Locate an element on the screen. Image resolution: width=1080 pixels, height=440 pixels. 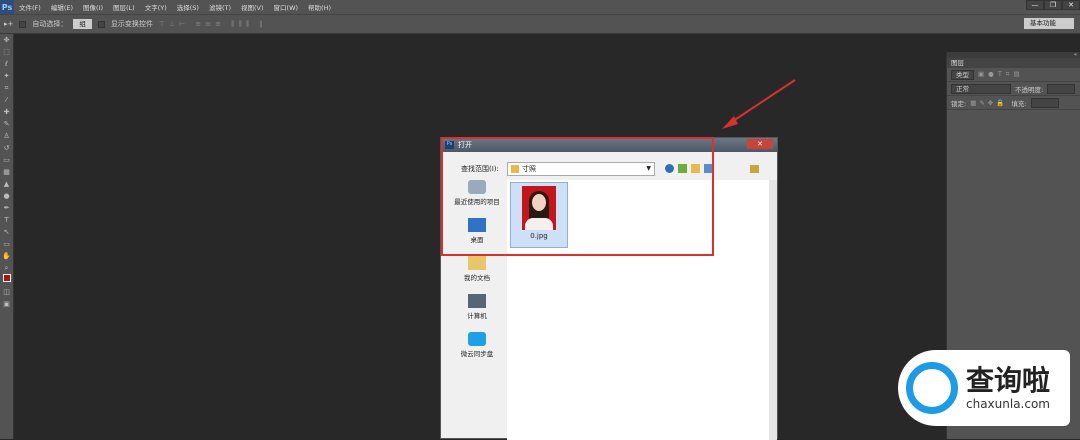
watermark: 查询啦 chaxunla.com is located at coordinates (984, 388).